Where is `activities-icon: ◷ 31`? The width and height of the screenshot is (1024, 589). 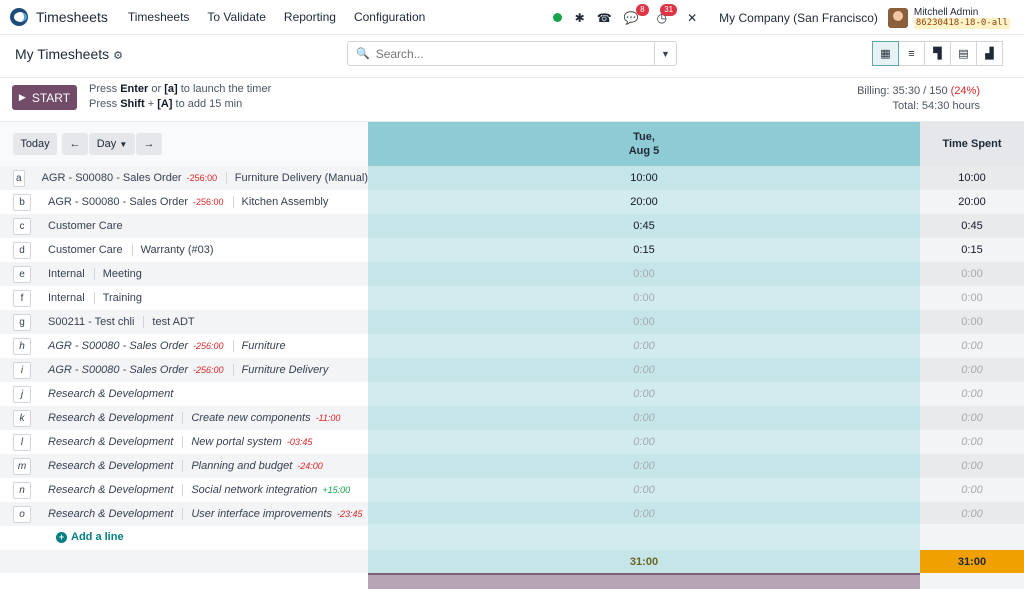
activities-icon: ◷ 31 is located at coordinates (667, 14).